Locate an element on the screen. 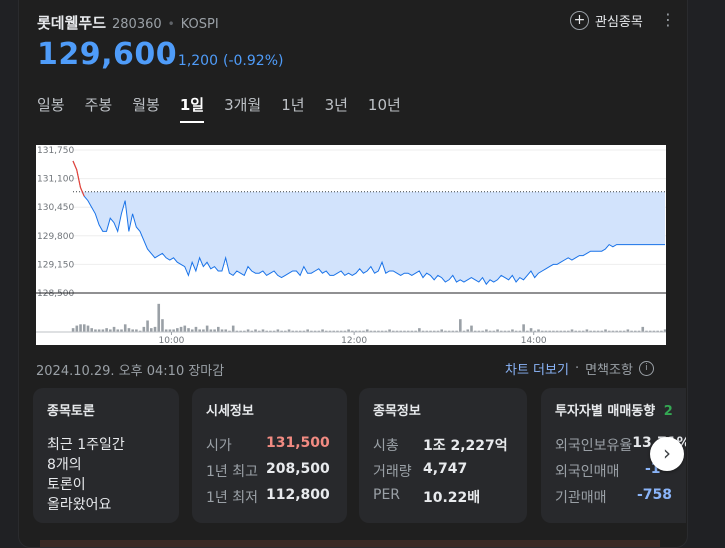  next-section-edge is located at coordinates (350, 543).